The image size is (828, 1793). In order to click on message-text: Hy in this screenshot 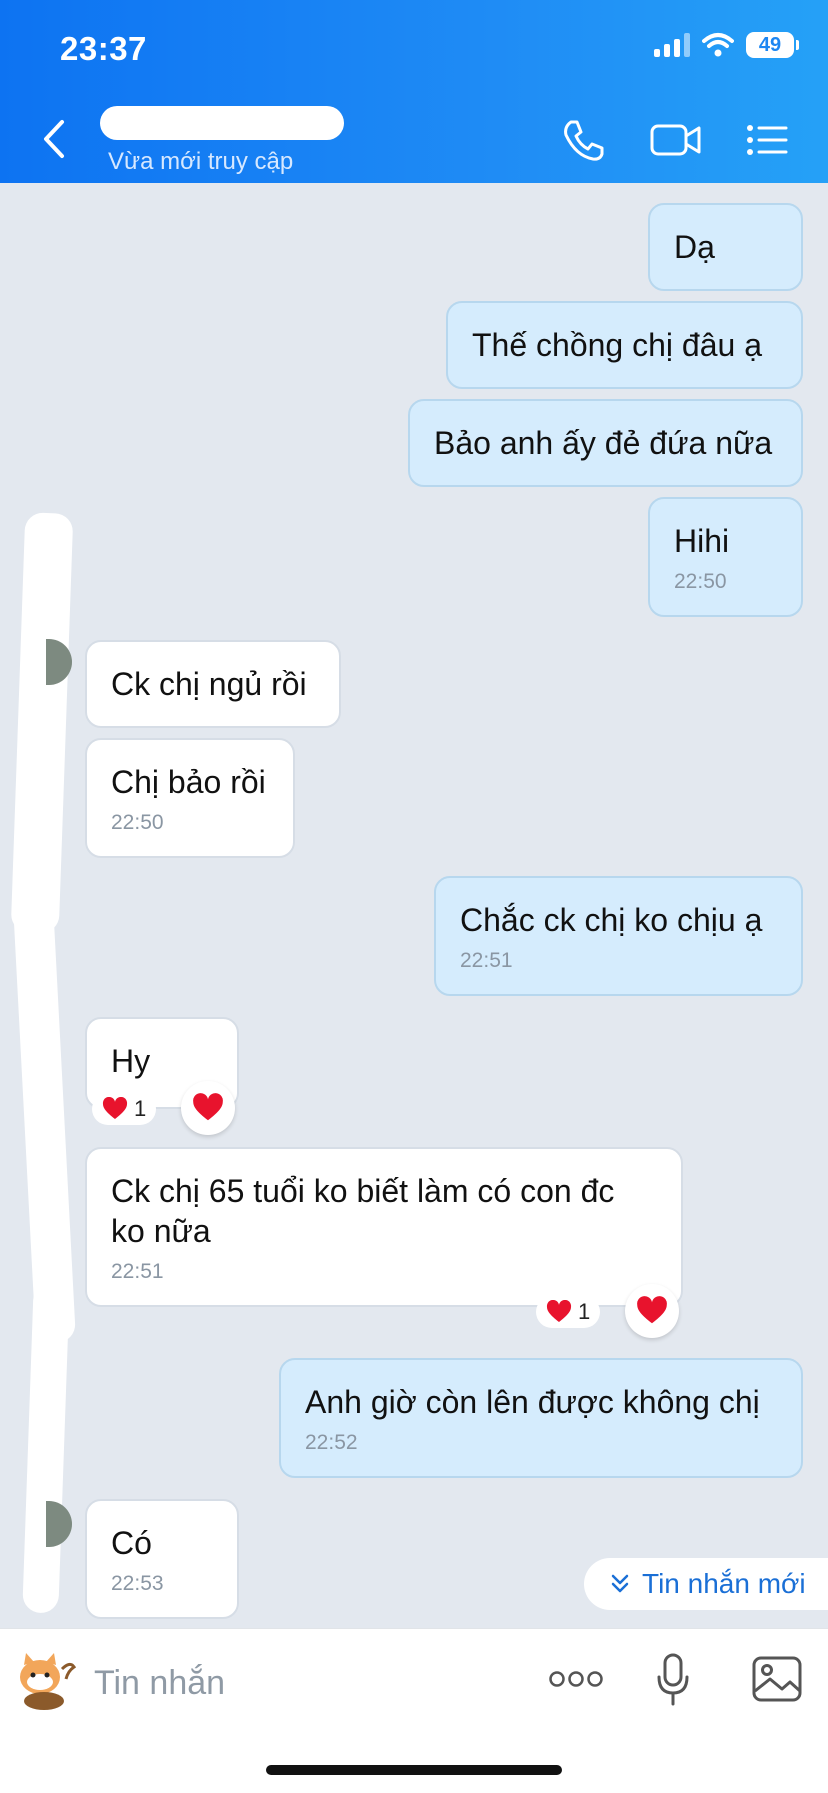, I will do `click(131, 1061)`.